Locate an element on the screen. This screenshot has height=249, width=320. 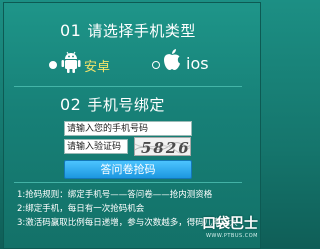
step2-number: 02 is located at coordinates (71, 104).